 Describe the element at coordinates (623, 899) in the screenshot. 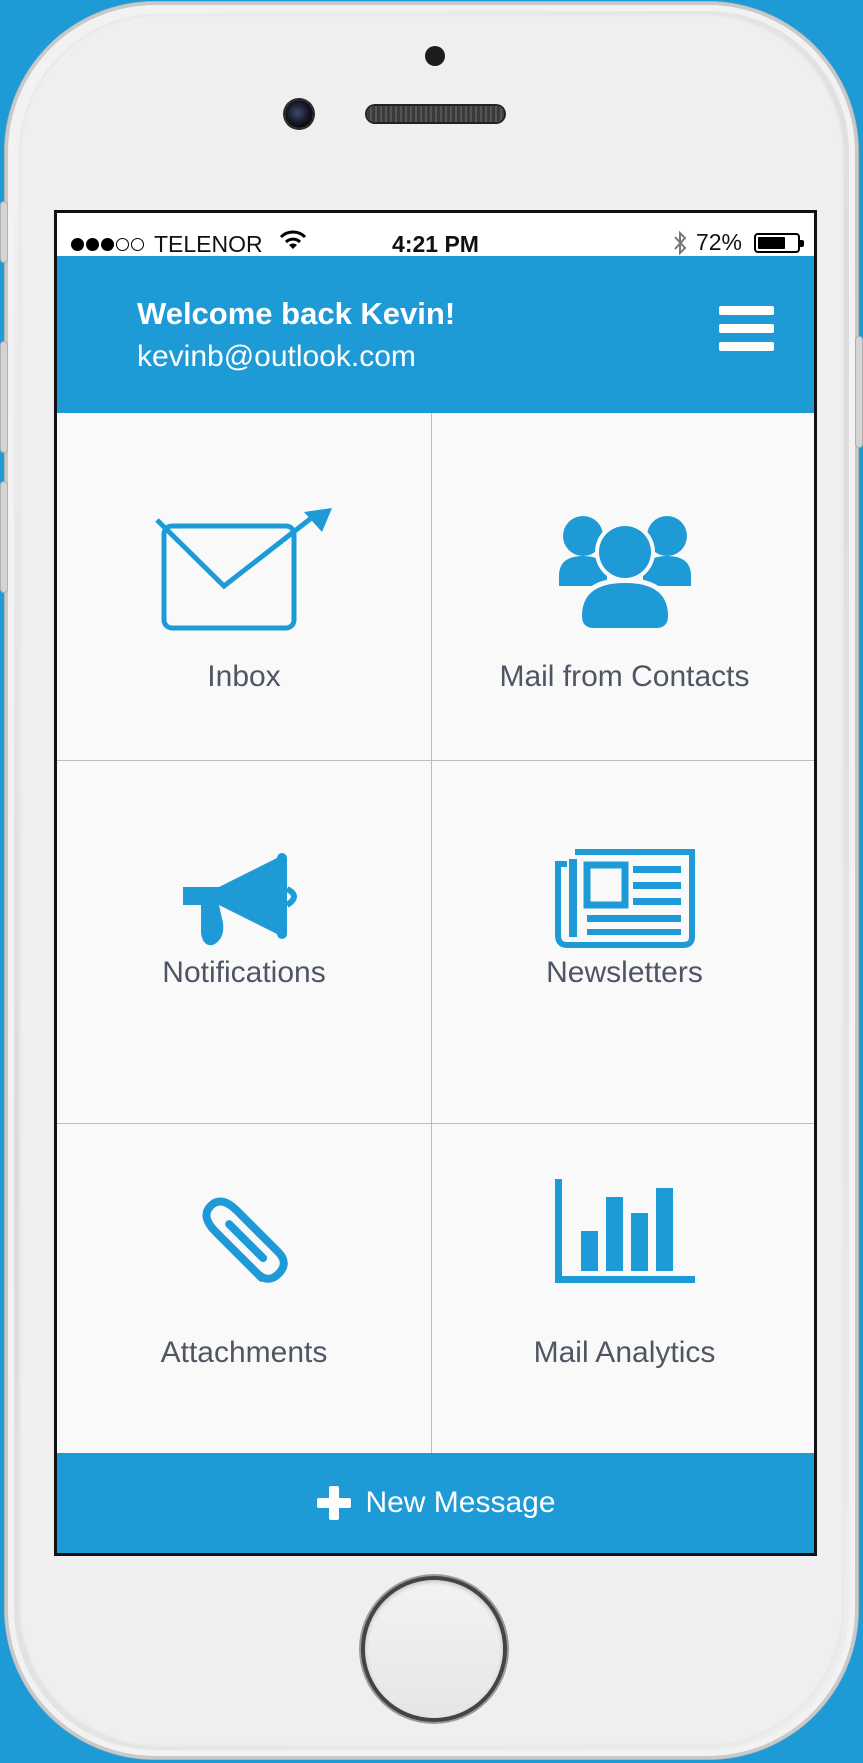

I see `newspaper-icon` at that location.